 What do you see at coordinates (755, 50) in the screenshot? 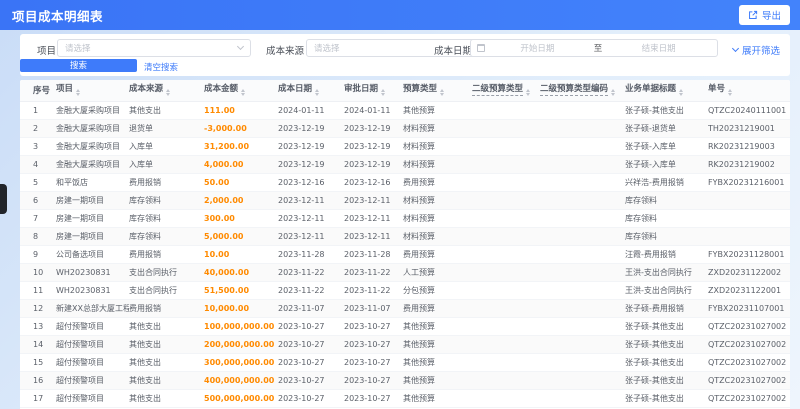
I see `expand-filters-link: 展开筛选` at bounding box center [755, 50].